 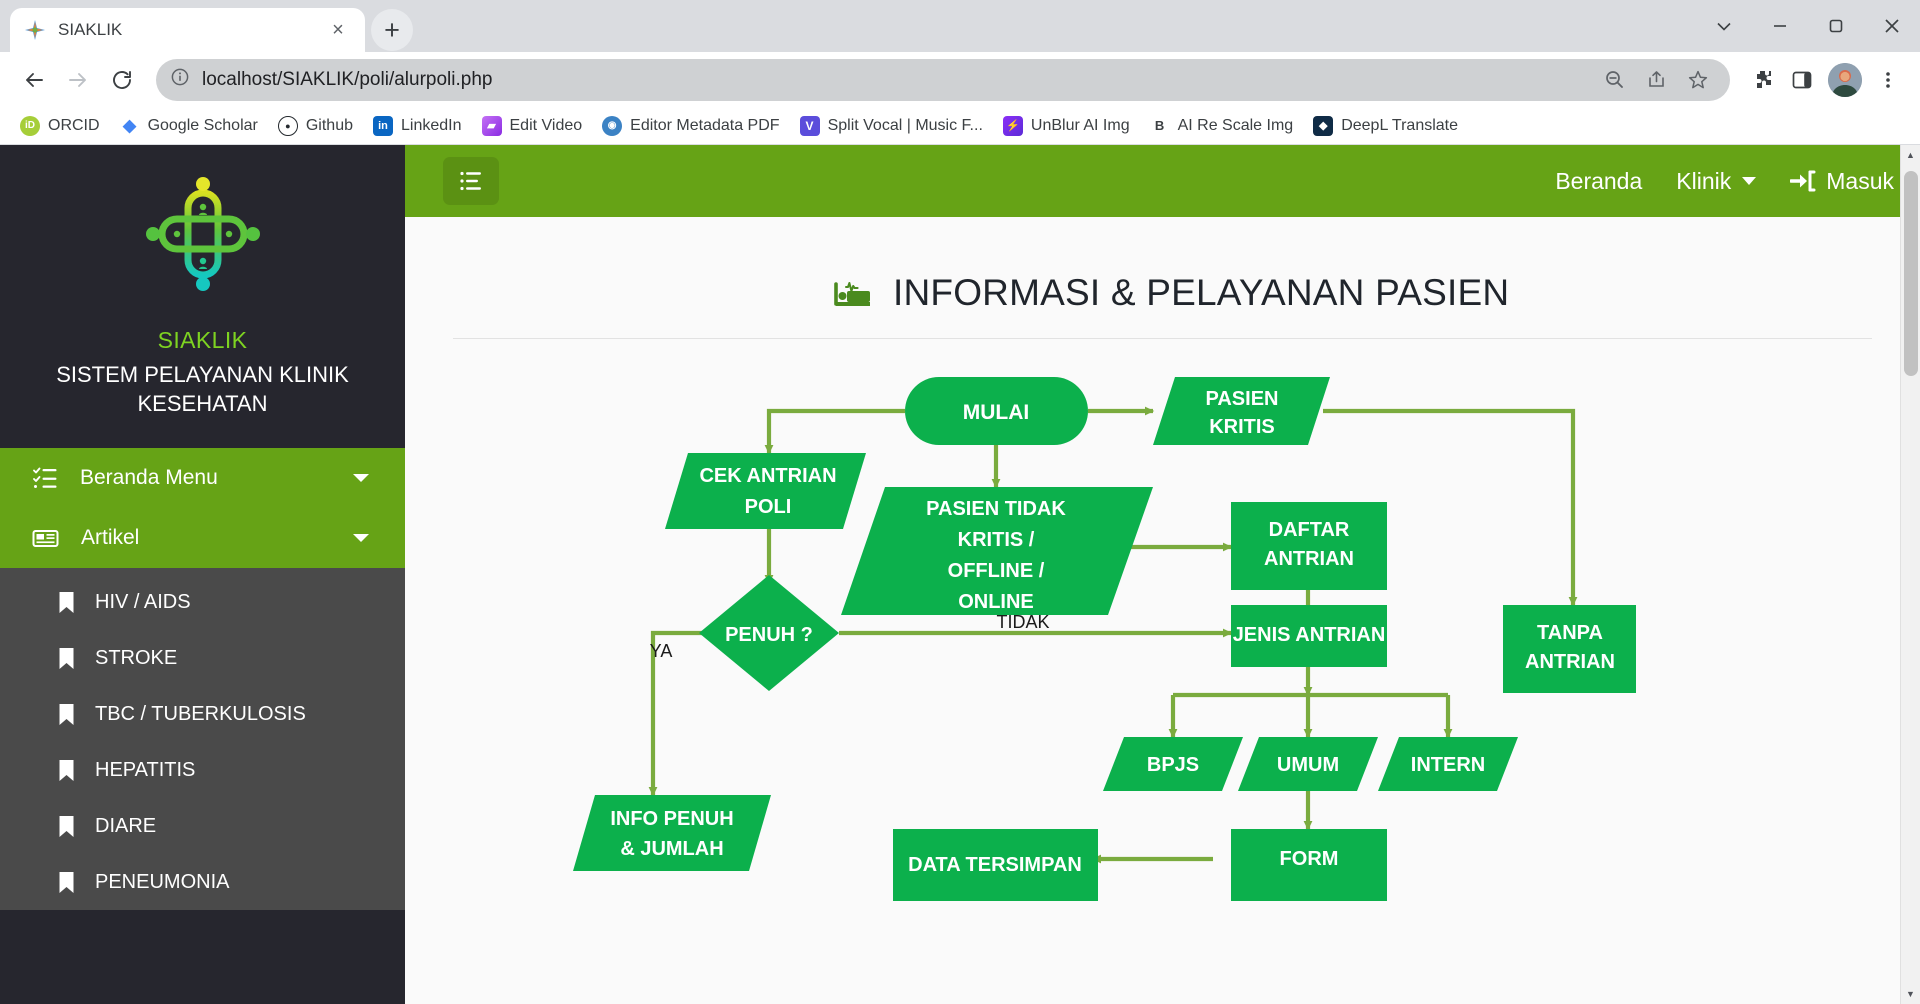 What do you see at coordinates (996, 571) in the screenshot?
I see `flow-node-label: OFFLINE /` at bounding box center [996, 571].